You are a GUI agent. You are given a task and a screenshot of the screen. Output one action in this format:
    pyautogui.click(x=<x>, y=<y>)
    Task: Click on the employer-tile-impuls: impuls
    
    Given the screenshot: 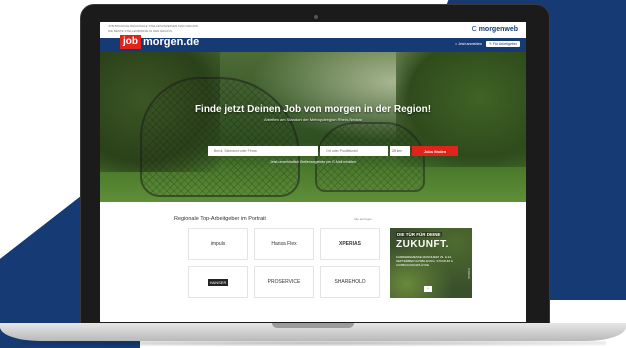 What is the action you would take?
    pyautogui.click(x=218, y=244)
    